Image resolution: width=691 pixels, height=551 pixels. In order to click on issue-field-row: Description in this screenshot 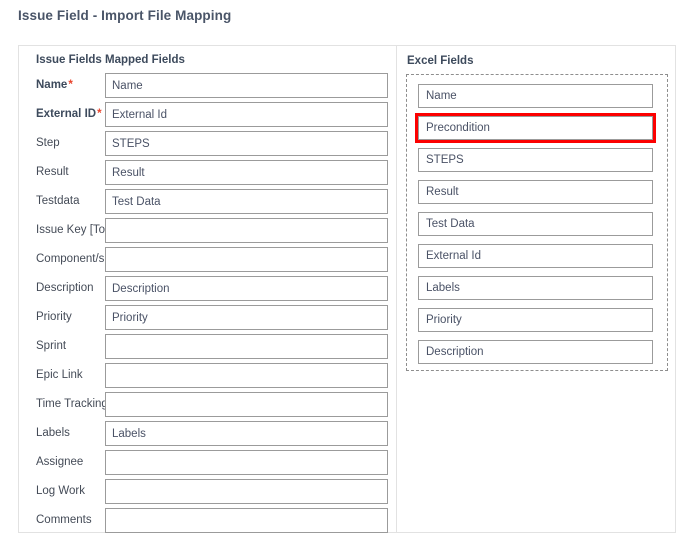, I will do `click(207, 290)`.